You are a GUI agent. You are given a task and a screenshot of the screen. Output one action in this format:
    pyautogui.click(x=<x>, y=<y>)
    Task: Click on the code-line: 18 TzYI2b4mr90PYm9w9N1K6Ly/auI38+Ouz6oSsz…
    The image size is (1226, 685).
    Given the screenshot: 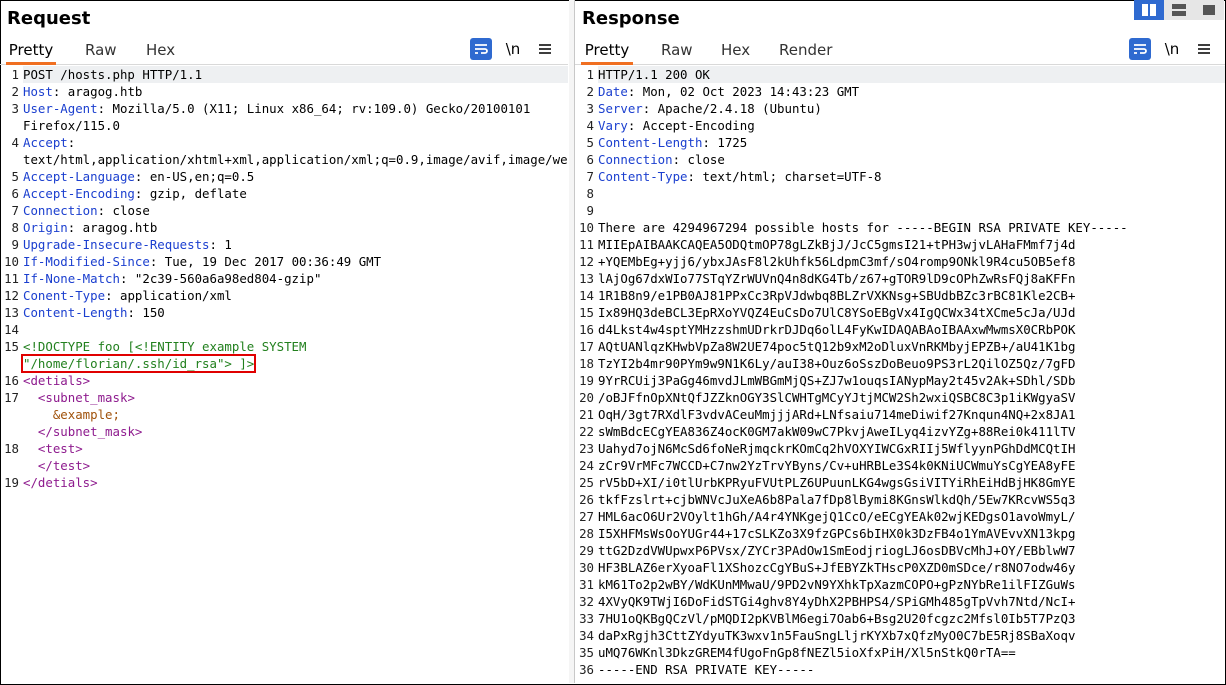 What is the action you would take?
    pyautogui.click(x=900, y=363)
    